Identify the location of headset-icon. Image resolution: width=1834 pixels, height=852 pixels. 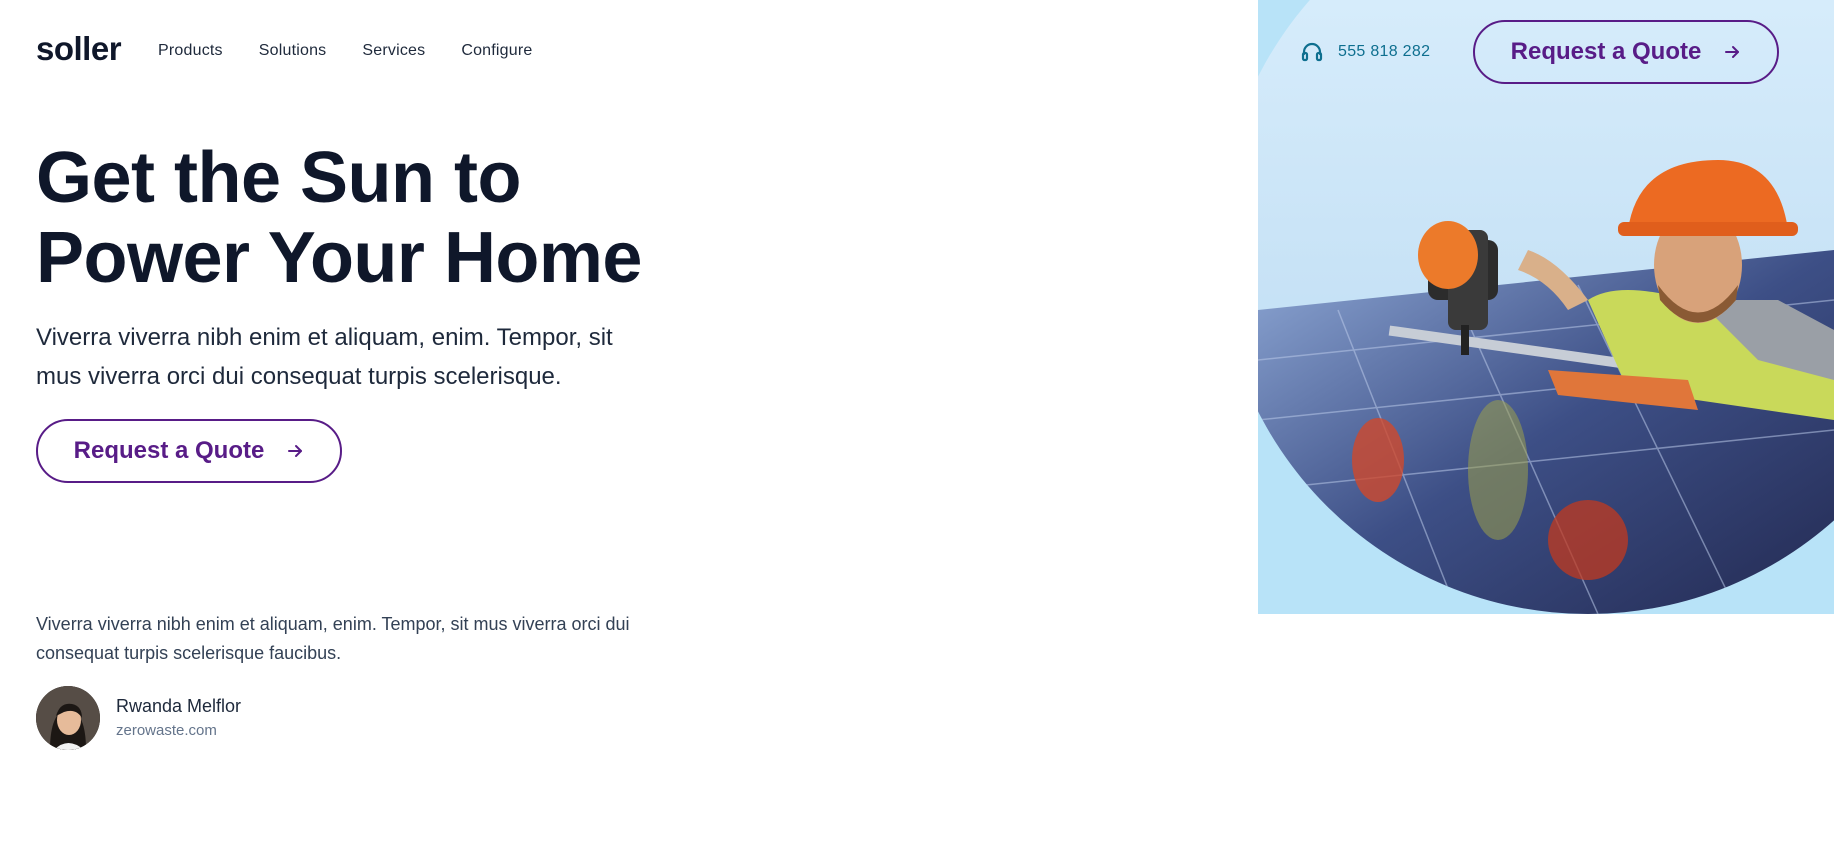
(1312, 52).